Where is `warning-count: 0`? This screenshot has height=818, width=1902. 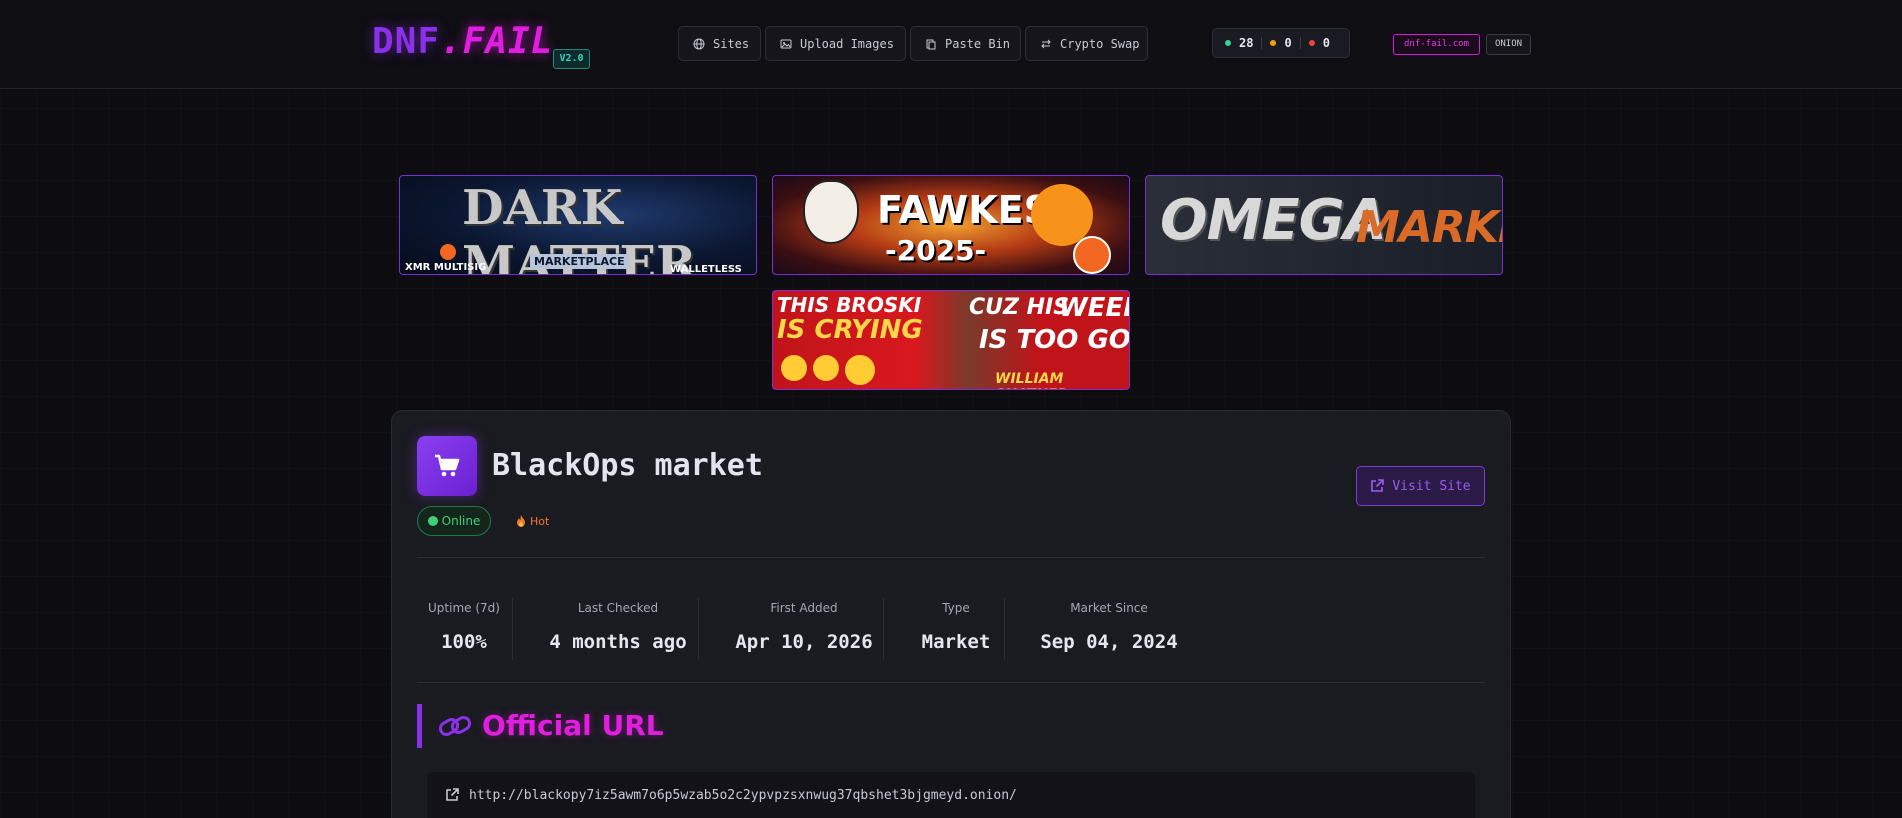
warning-count: 0 is located at coordinates (1281, 43).